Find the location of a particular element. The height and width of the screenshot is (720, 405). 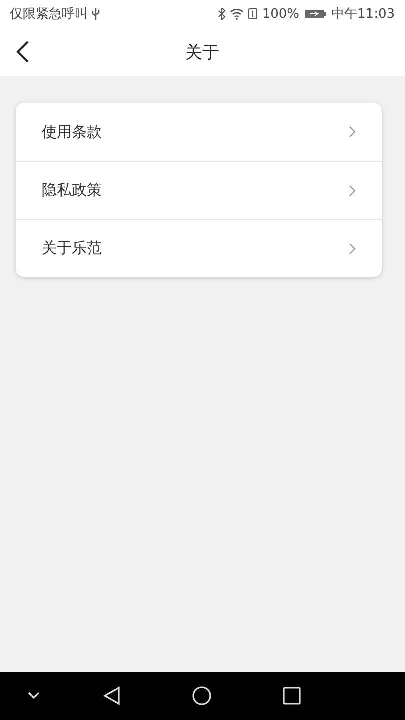

recents-icon is located at coordinates (292, 696).